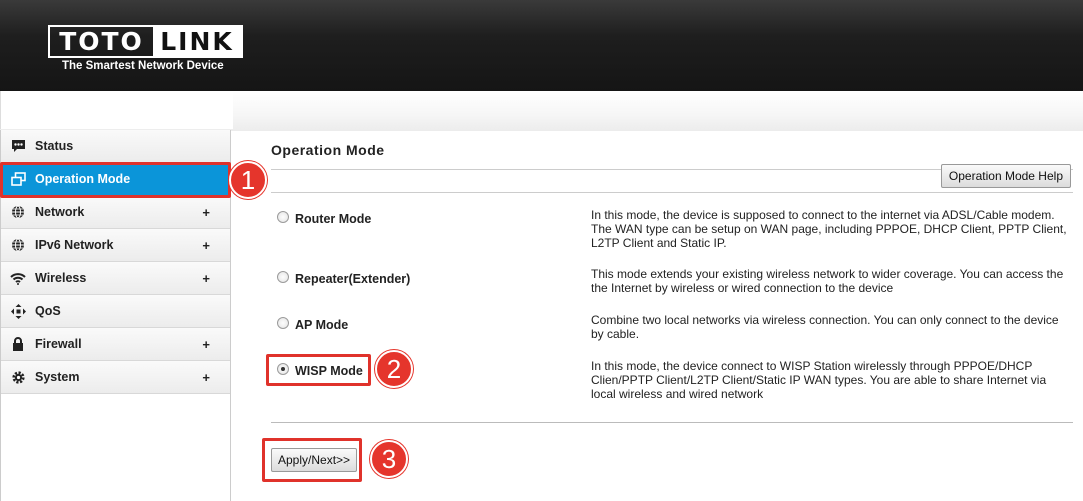  What do you see at coordinates (394, 369) in the screenshot?
I see `step-badge-2: 2` at bounding box center [394, 369].